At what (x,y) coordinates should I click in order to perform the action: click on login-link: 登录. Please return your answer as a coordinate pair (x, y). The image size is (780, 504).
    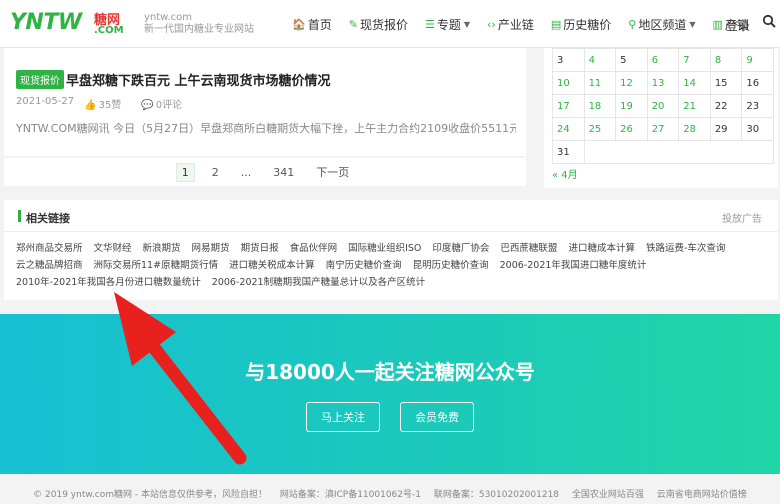
    Looking at the image, I should click on (738, 25).